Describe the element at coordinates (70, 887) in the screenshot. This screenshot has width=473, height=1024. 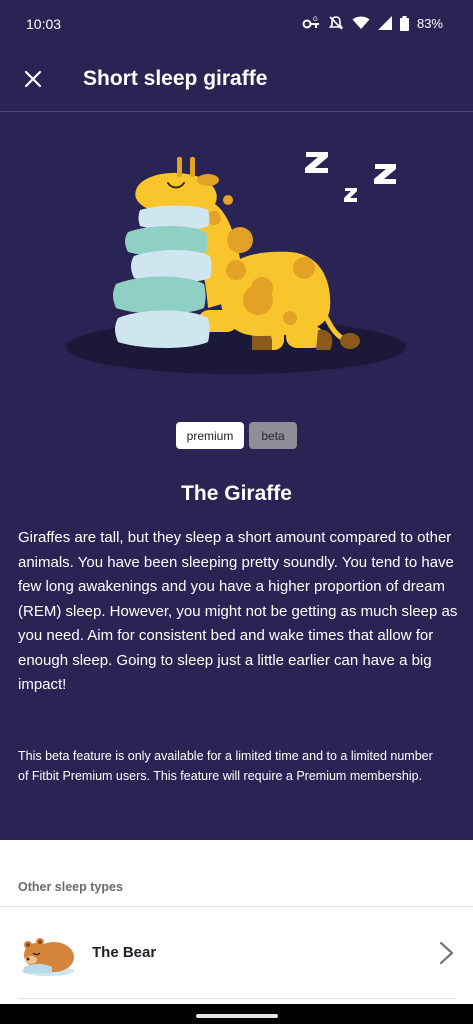
I see `other-sleep-types-heading: Other sleep types` at that location.